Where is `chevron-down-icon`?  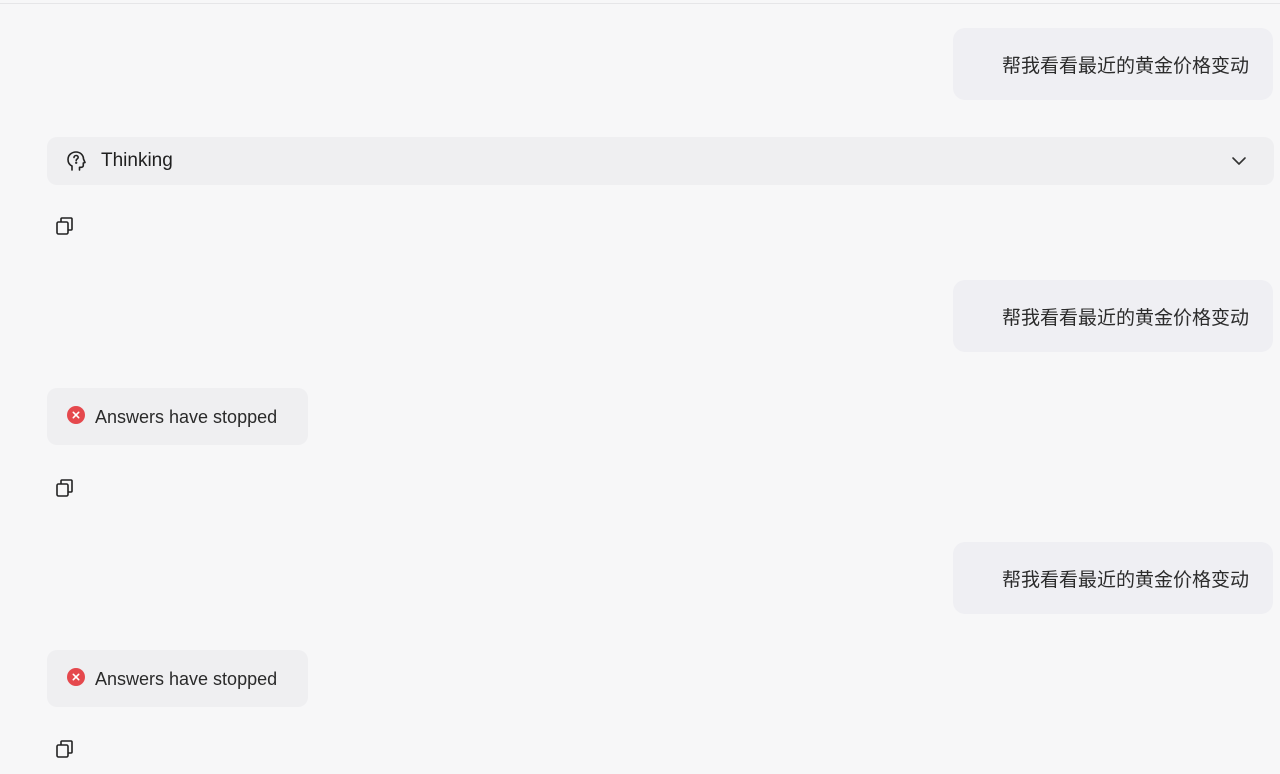
chevron-down-icon is located at coordinates (1239, 161).